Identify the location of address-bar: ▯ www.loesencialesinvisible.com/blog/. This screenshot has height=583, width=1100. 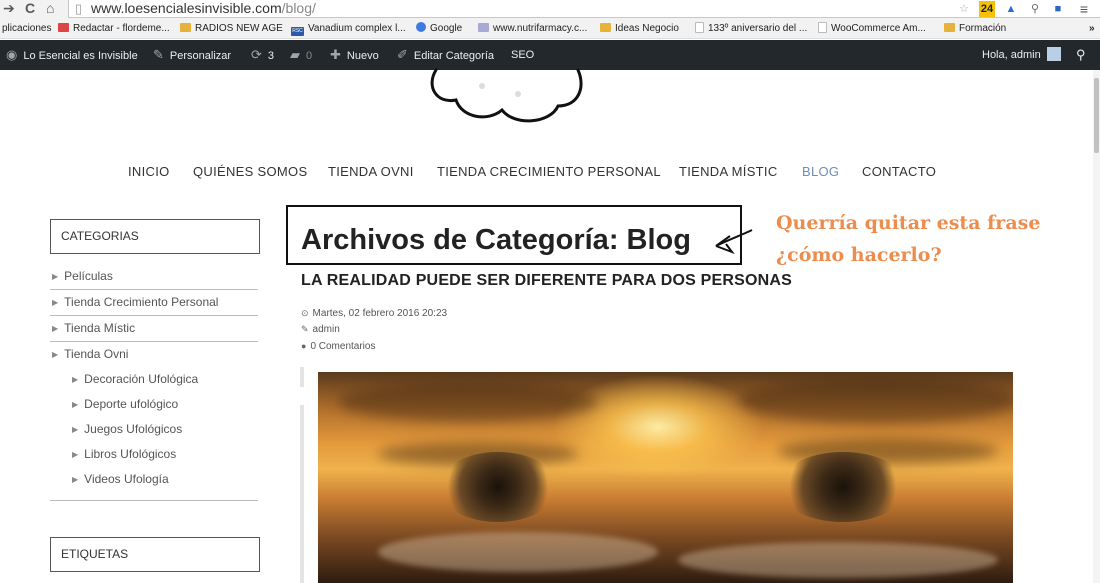
(584, 9).